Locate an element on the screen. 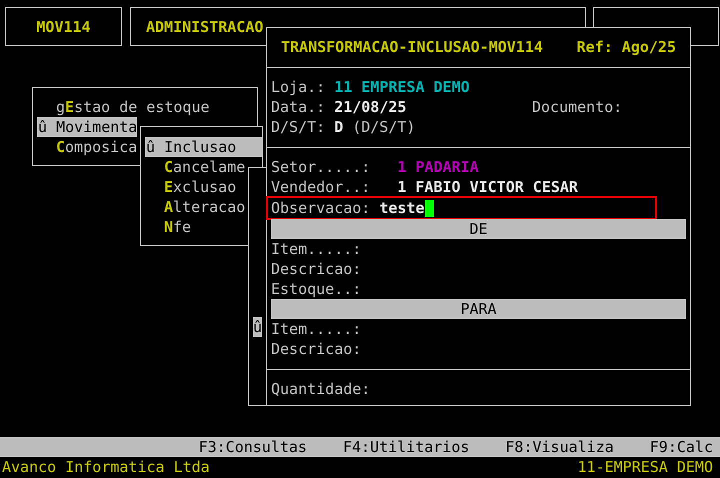  field-label: Estoque..: is located at coordinates (316, 289).